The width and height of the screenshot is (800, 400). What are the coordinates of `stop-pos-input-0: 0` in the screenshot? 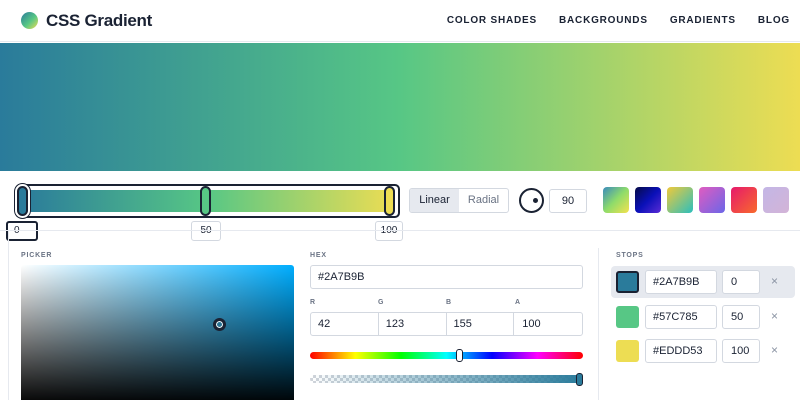 It's located at (741, 282).